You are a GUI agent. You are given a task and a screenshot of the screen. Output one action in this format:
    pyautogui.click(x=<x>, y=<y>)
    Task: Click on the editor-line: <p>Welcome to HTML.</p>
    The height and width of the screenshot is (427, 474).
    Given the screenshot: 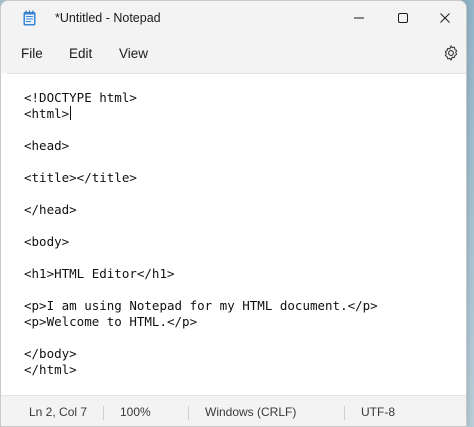 What is the action you would take?
    pyautogui.click(x=111, y=321)
    